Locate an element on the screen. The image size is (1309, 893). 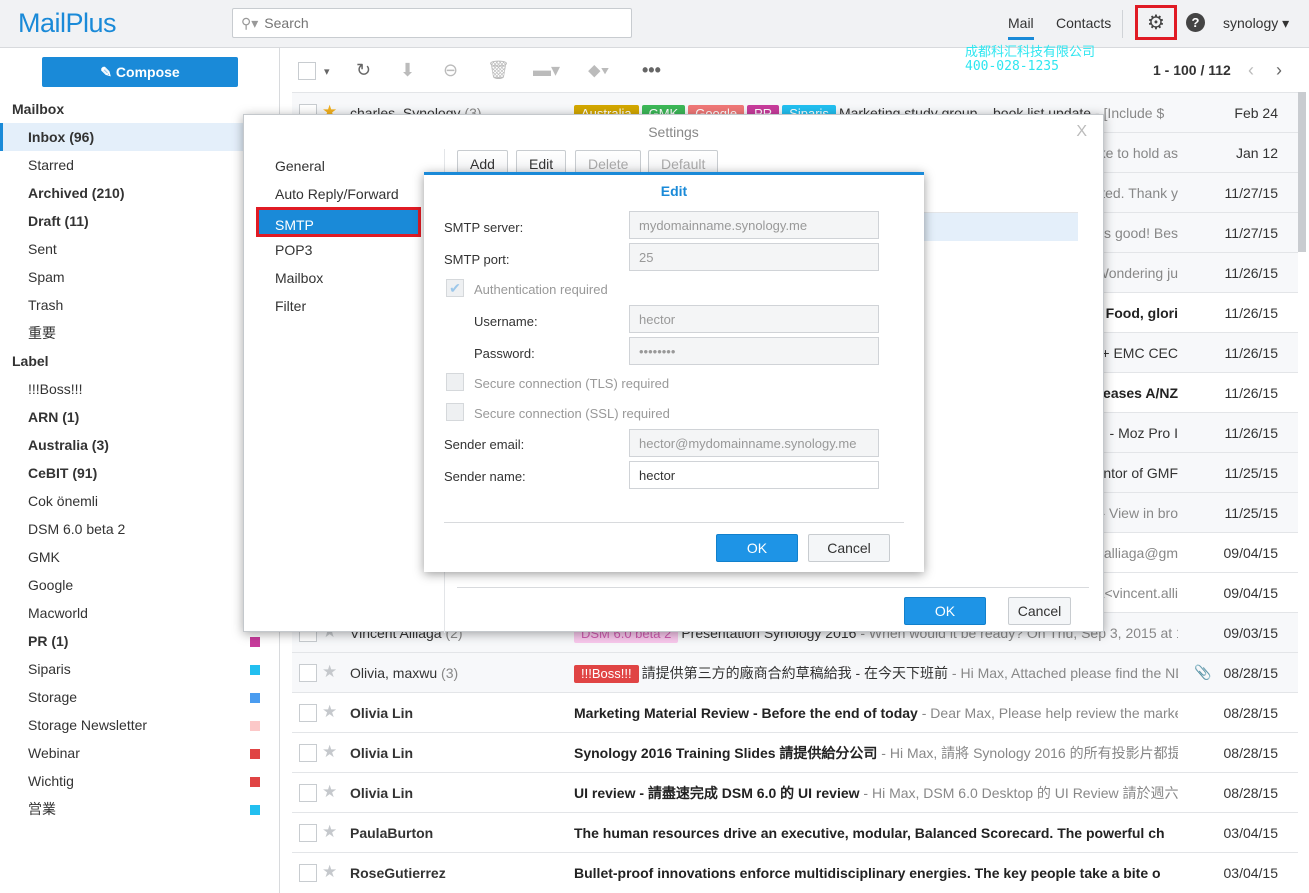
scrollbar is located at coordinates (1302, 172).